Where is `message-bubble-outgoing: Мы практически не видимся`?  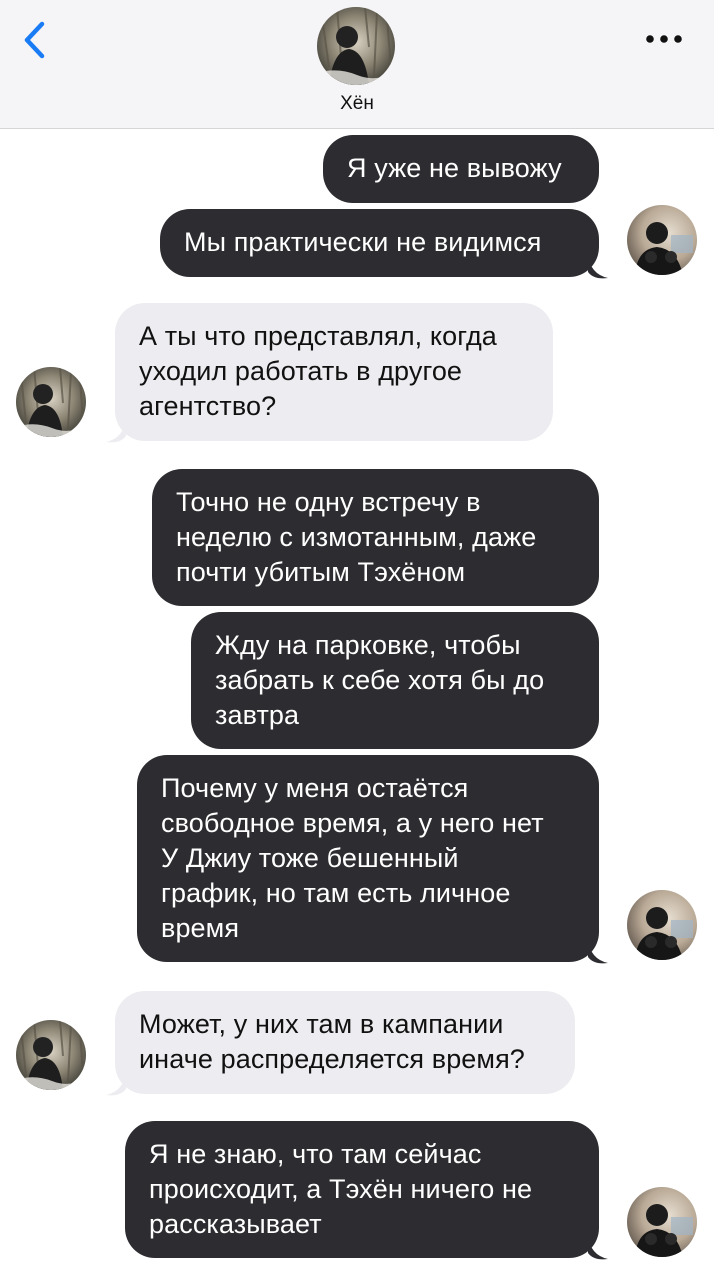
message-bubble-outgoing: Мы практически не видимся is located at coordinates (379, 243).